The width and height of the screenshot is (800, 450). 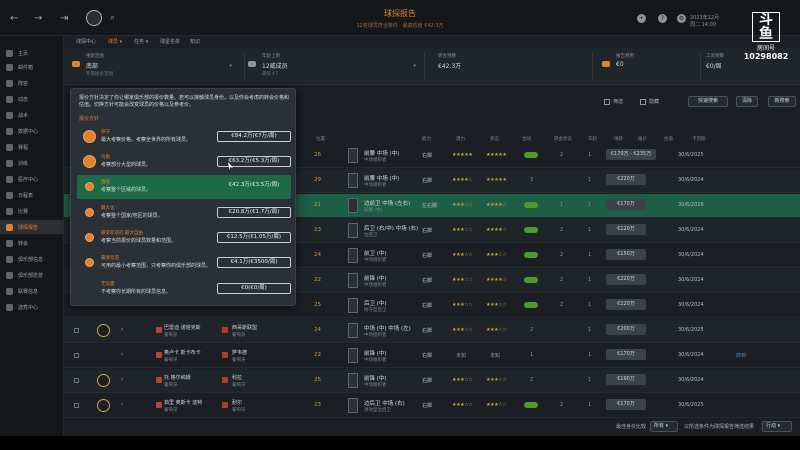 I want to click on quick-search-button: 快速搜索, so click(x=708, y=101).